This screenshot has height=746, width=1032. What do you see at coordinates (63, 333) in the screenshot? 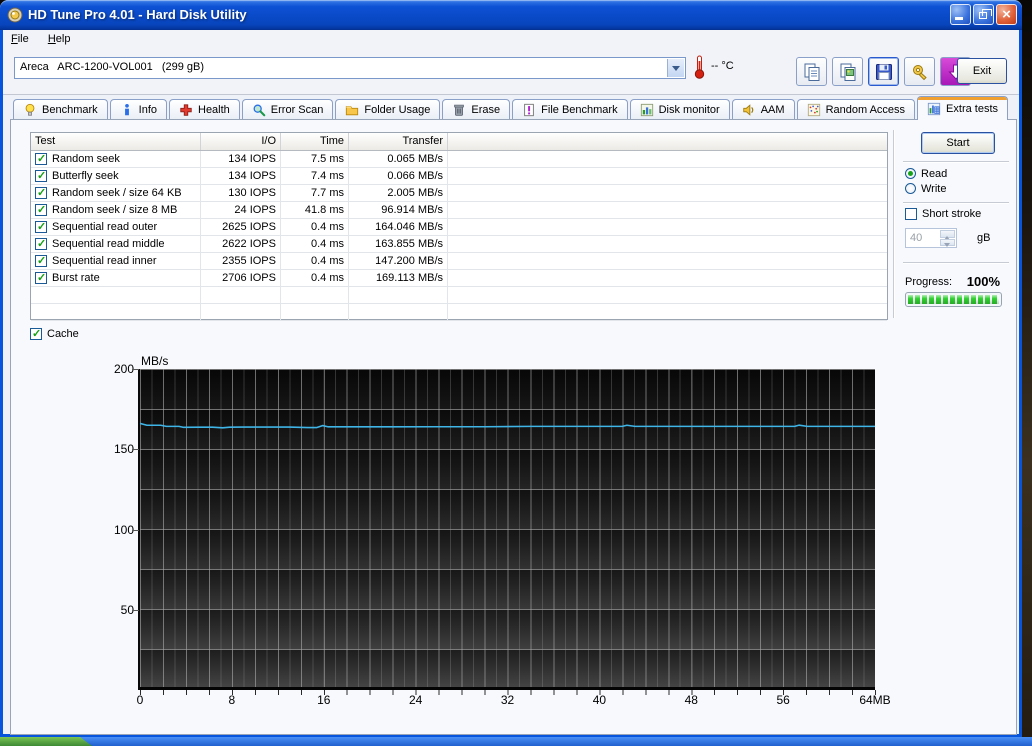
I see `cache-label: Cache` at bounding box center [63, 333].